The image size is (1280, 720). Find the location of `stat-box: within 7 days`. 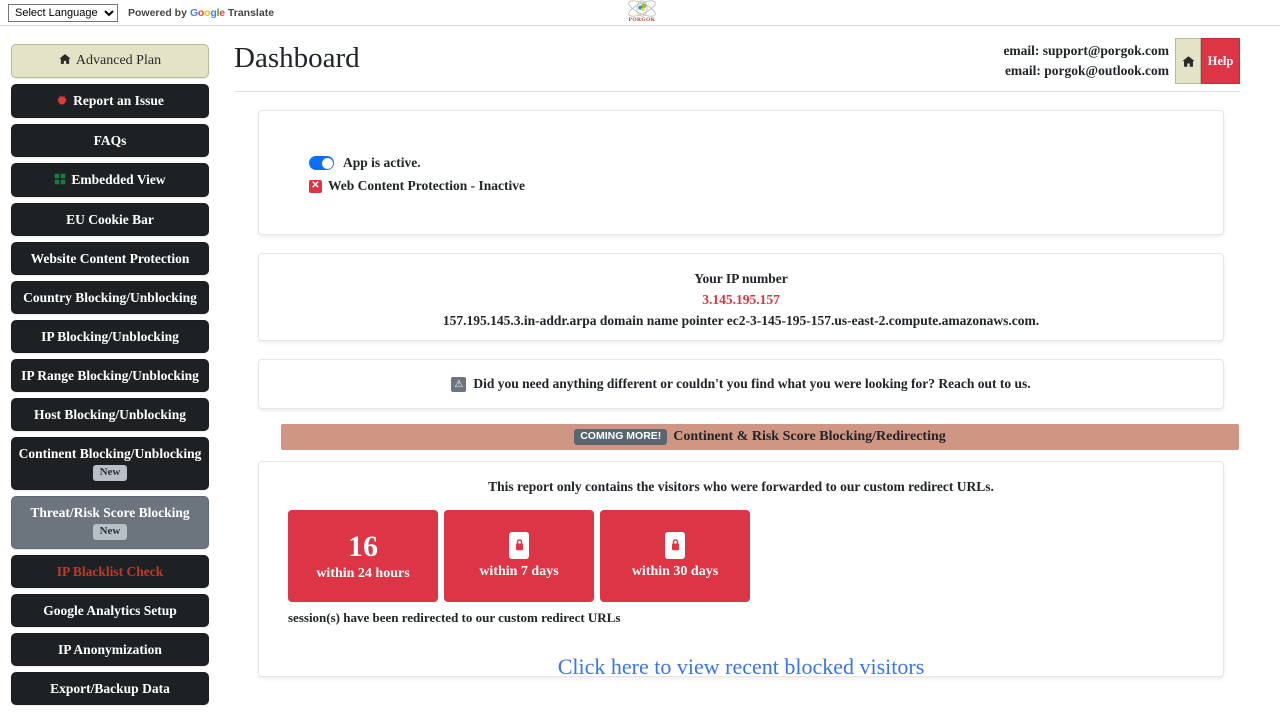

stat-box: within 7 days is located at coordinates (519, 556).